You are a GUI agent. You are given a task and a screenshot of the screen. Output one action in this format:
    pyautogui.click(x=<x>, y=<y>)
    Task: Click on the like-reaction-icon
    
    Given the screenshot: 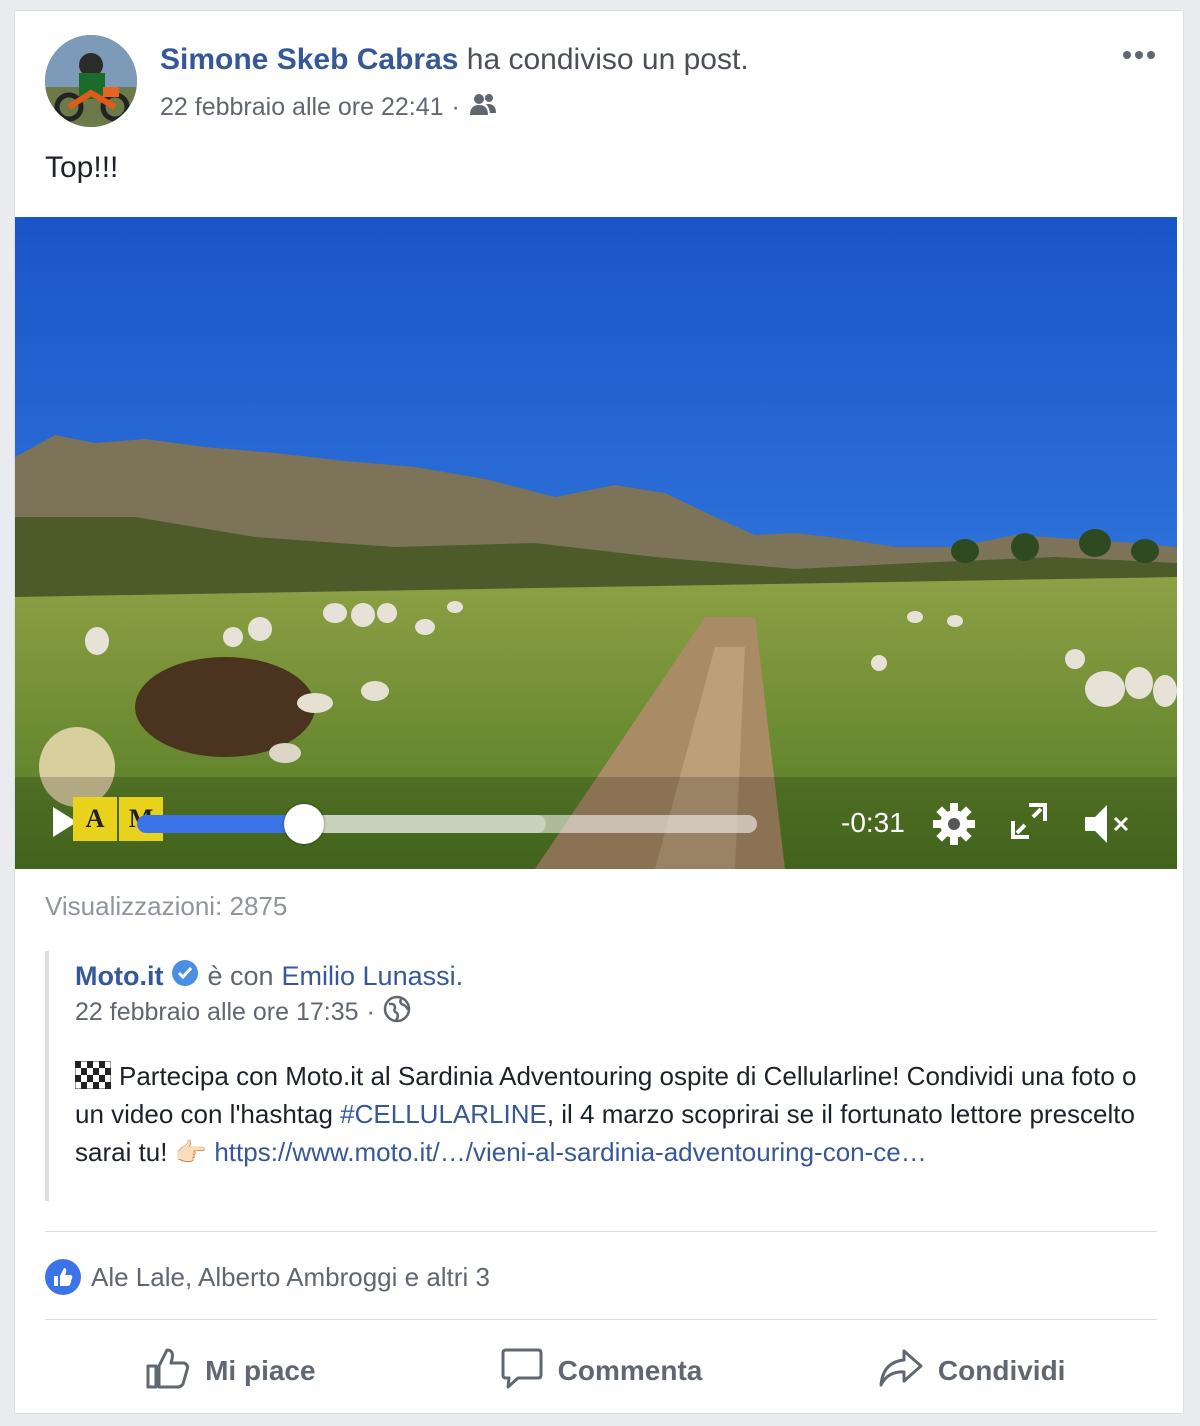 What is the action you would take?
    pyautogui.click(x=63, y=1277)
    